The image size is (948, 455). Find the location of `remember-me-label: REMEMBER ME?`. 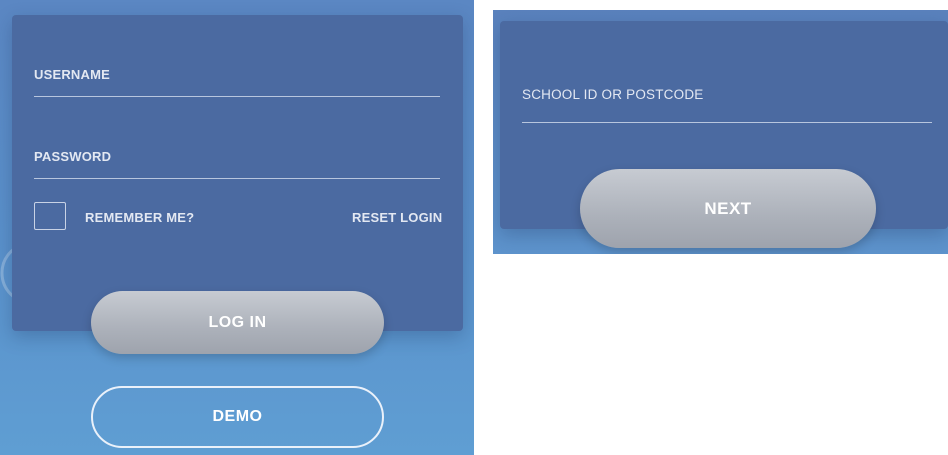

remember-me-label: REMEMBER ME? is located at coordinates (140, 217).